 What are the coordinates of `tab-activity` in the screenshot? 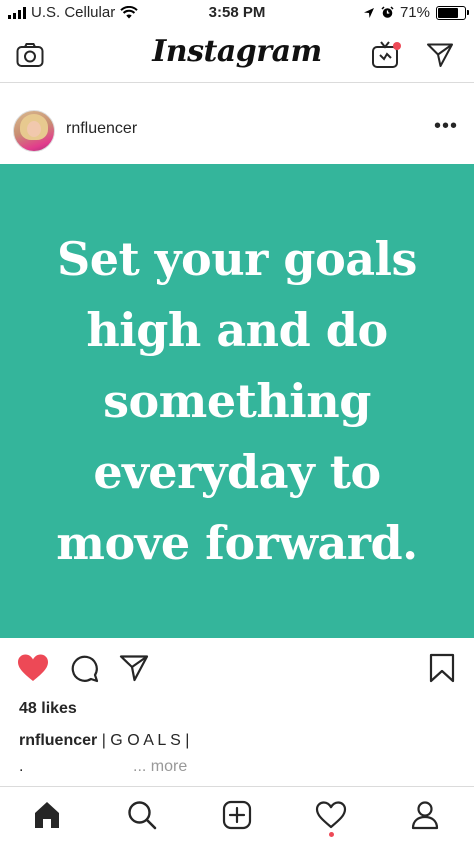 It's located at (331, 815).